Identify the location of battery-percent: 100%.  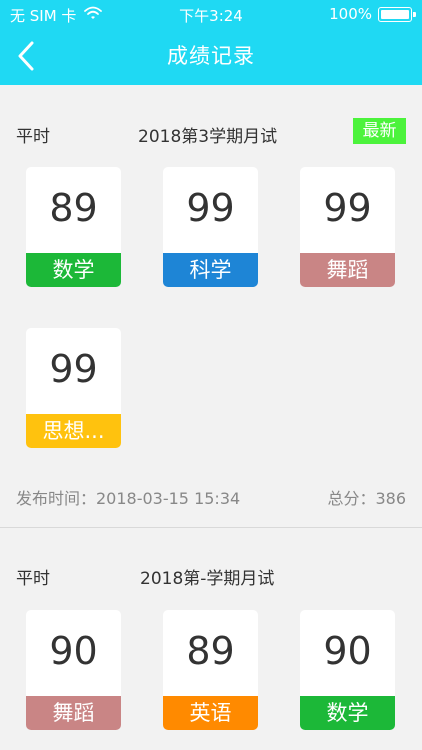
(350, 14).